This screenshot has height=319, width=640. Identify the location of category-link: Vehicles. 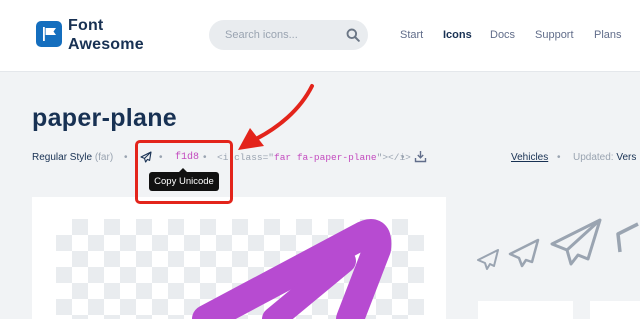
(529, 157).